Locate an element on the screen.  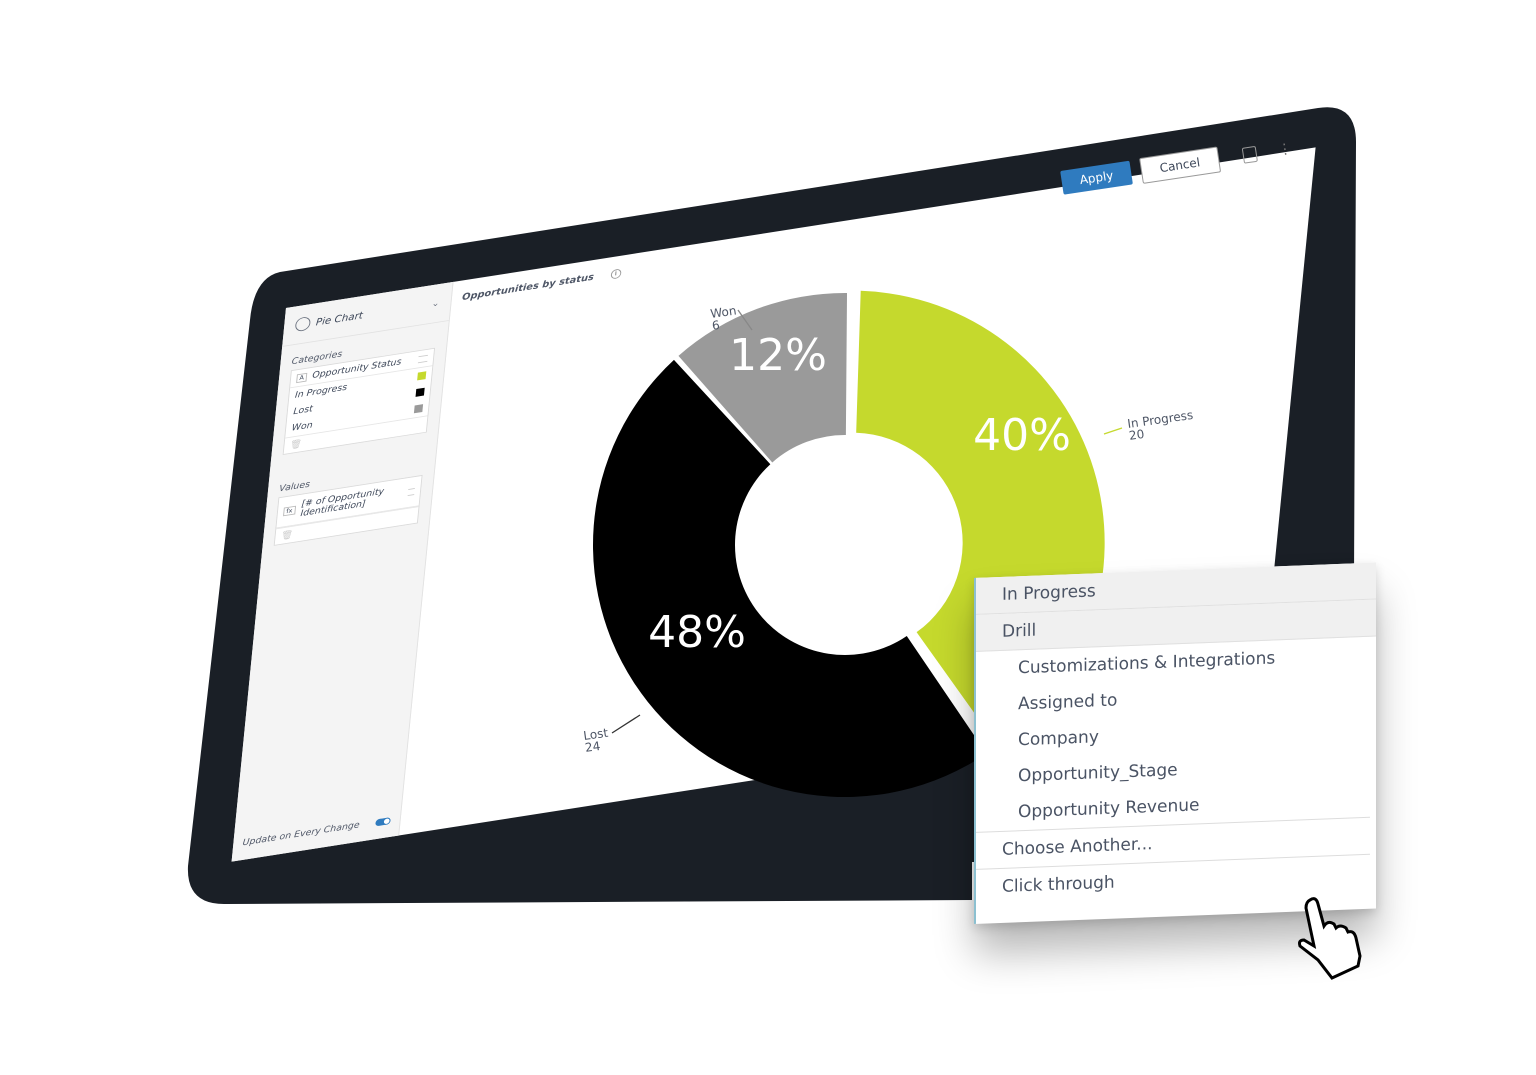
slice-percent-label: 12% is located at coordinates (778, 355).